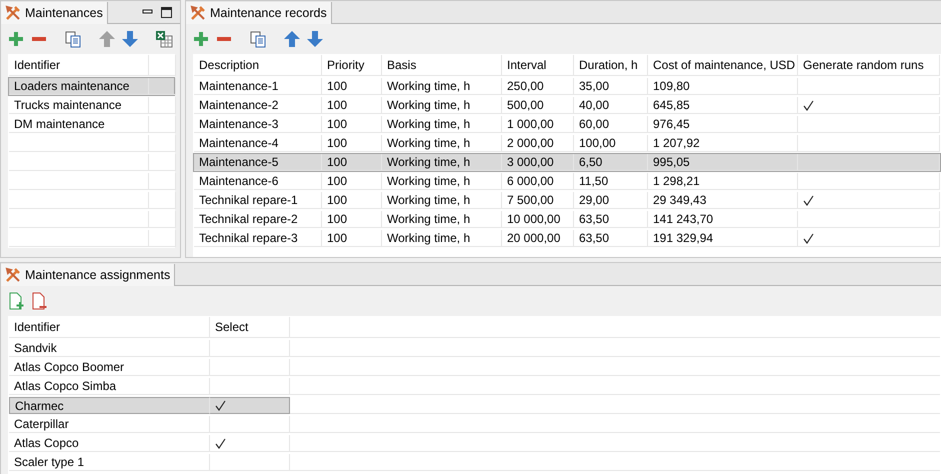 Image resolution: width=941 pixels, height=474 pixels. I want to click on table-row: Charmec, so click(474, 405).